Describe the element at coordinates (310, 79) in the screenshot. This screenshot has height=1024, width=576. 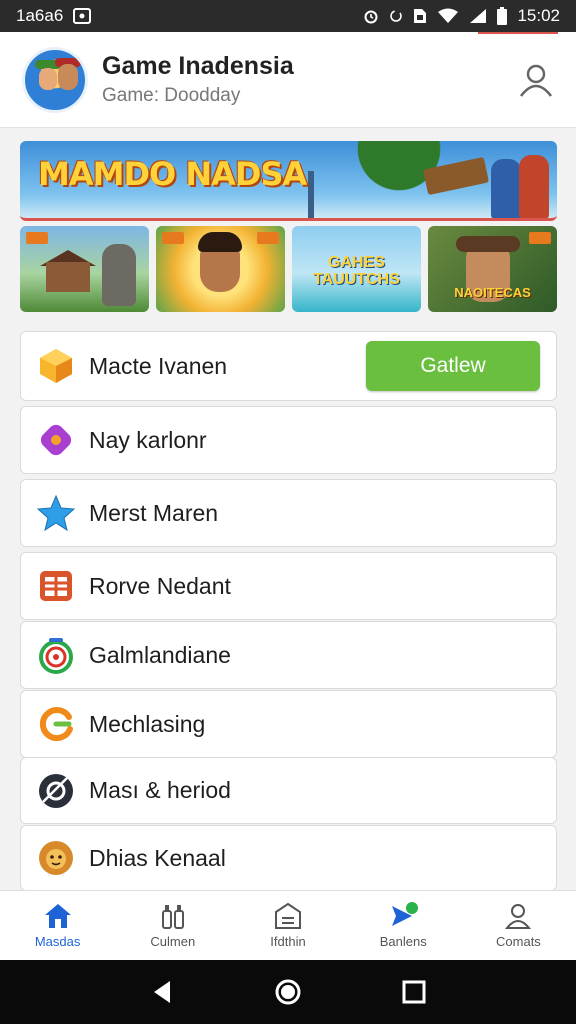
I see `header-text: Game Inadensia Game: Doodday` at that location.